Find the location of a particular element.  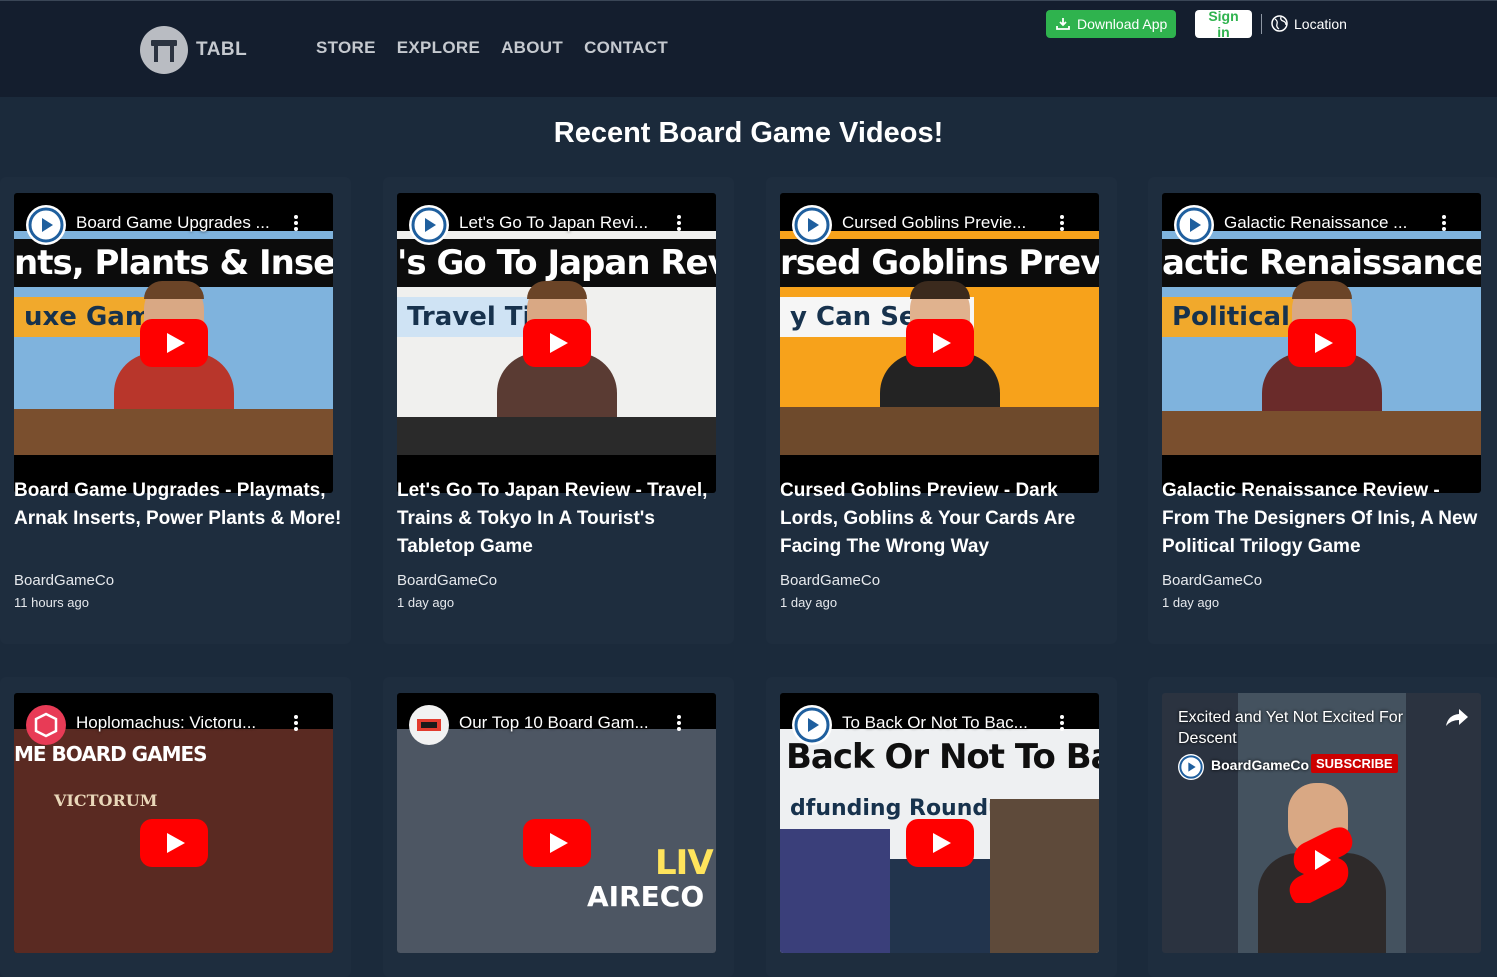

youtube-shorts-icon is located at coordinates (1322, 863).